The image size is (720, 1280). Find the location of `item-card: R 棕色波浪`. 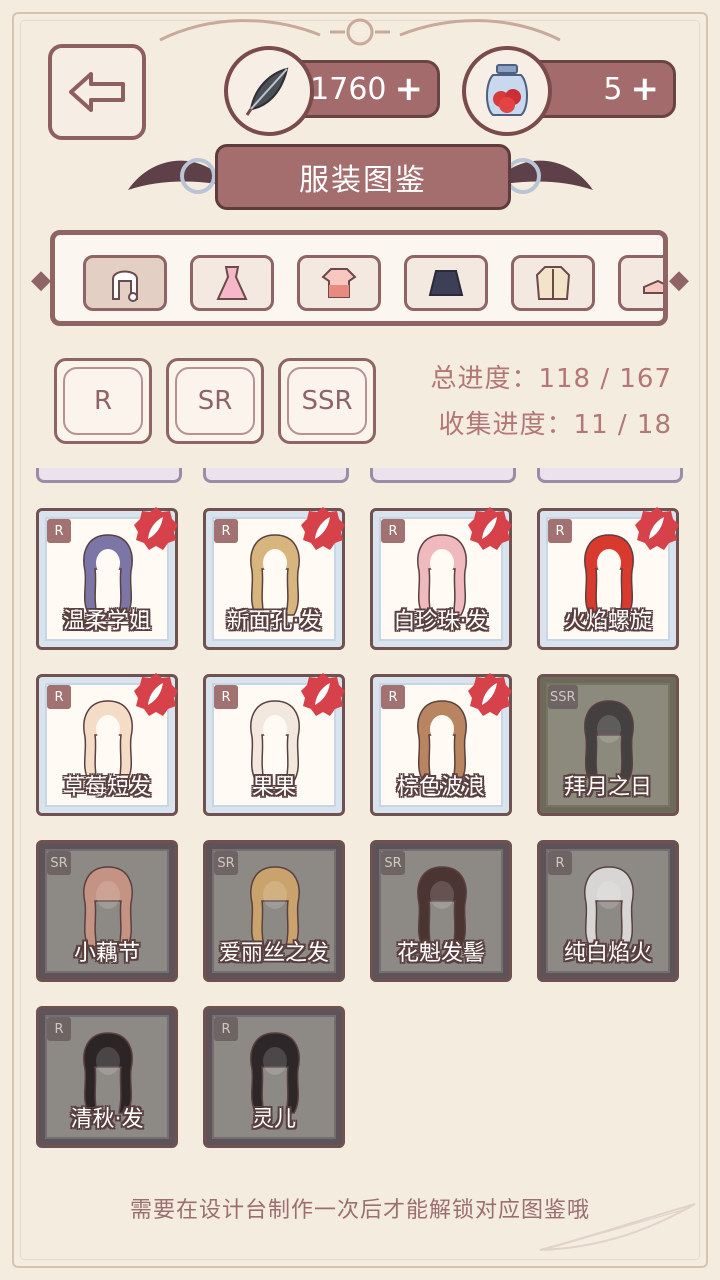

item-card: R 棕色波浪 is located at coordinates (441, 744).